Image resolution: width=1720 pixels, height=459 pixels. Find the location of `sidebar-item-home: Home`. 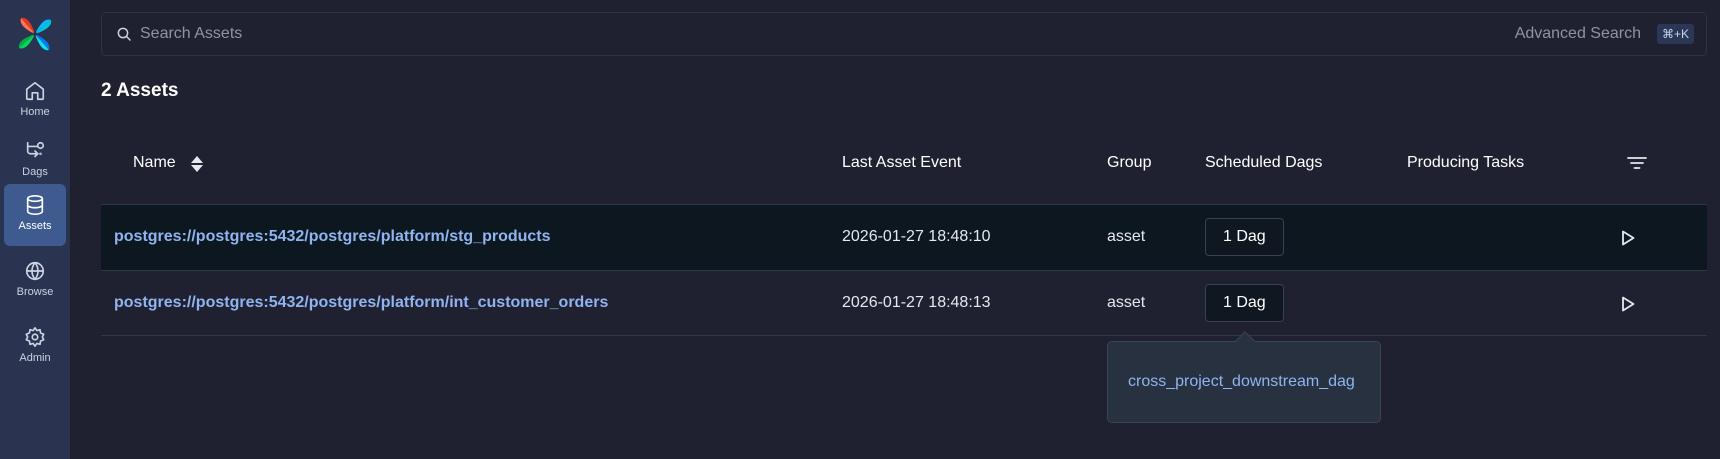

sidebar-item-home: Home is located at coordinates (35, 101).